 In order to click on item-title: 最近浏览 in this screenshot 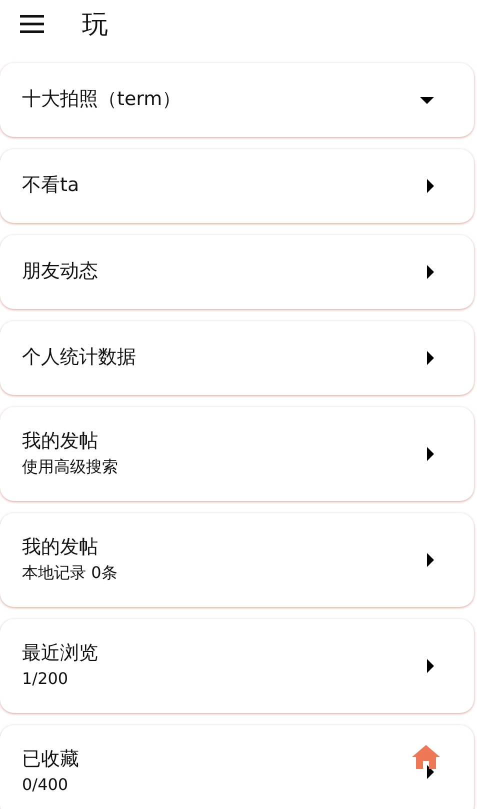, I will do `click(60, 654)`.